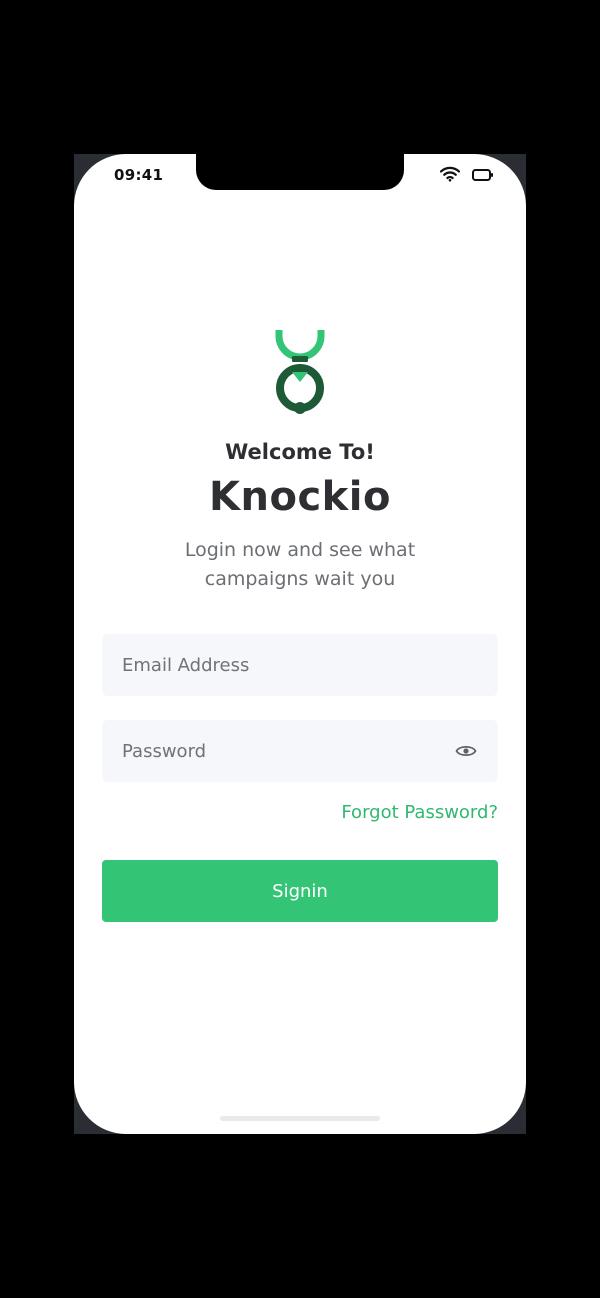 The width and height of the screenshot is (600, 1298). I want to click on password-input, so click(288, 751).